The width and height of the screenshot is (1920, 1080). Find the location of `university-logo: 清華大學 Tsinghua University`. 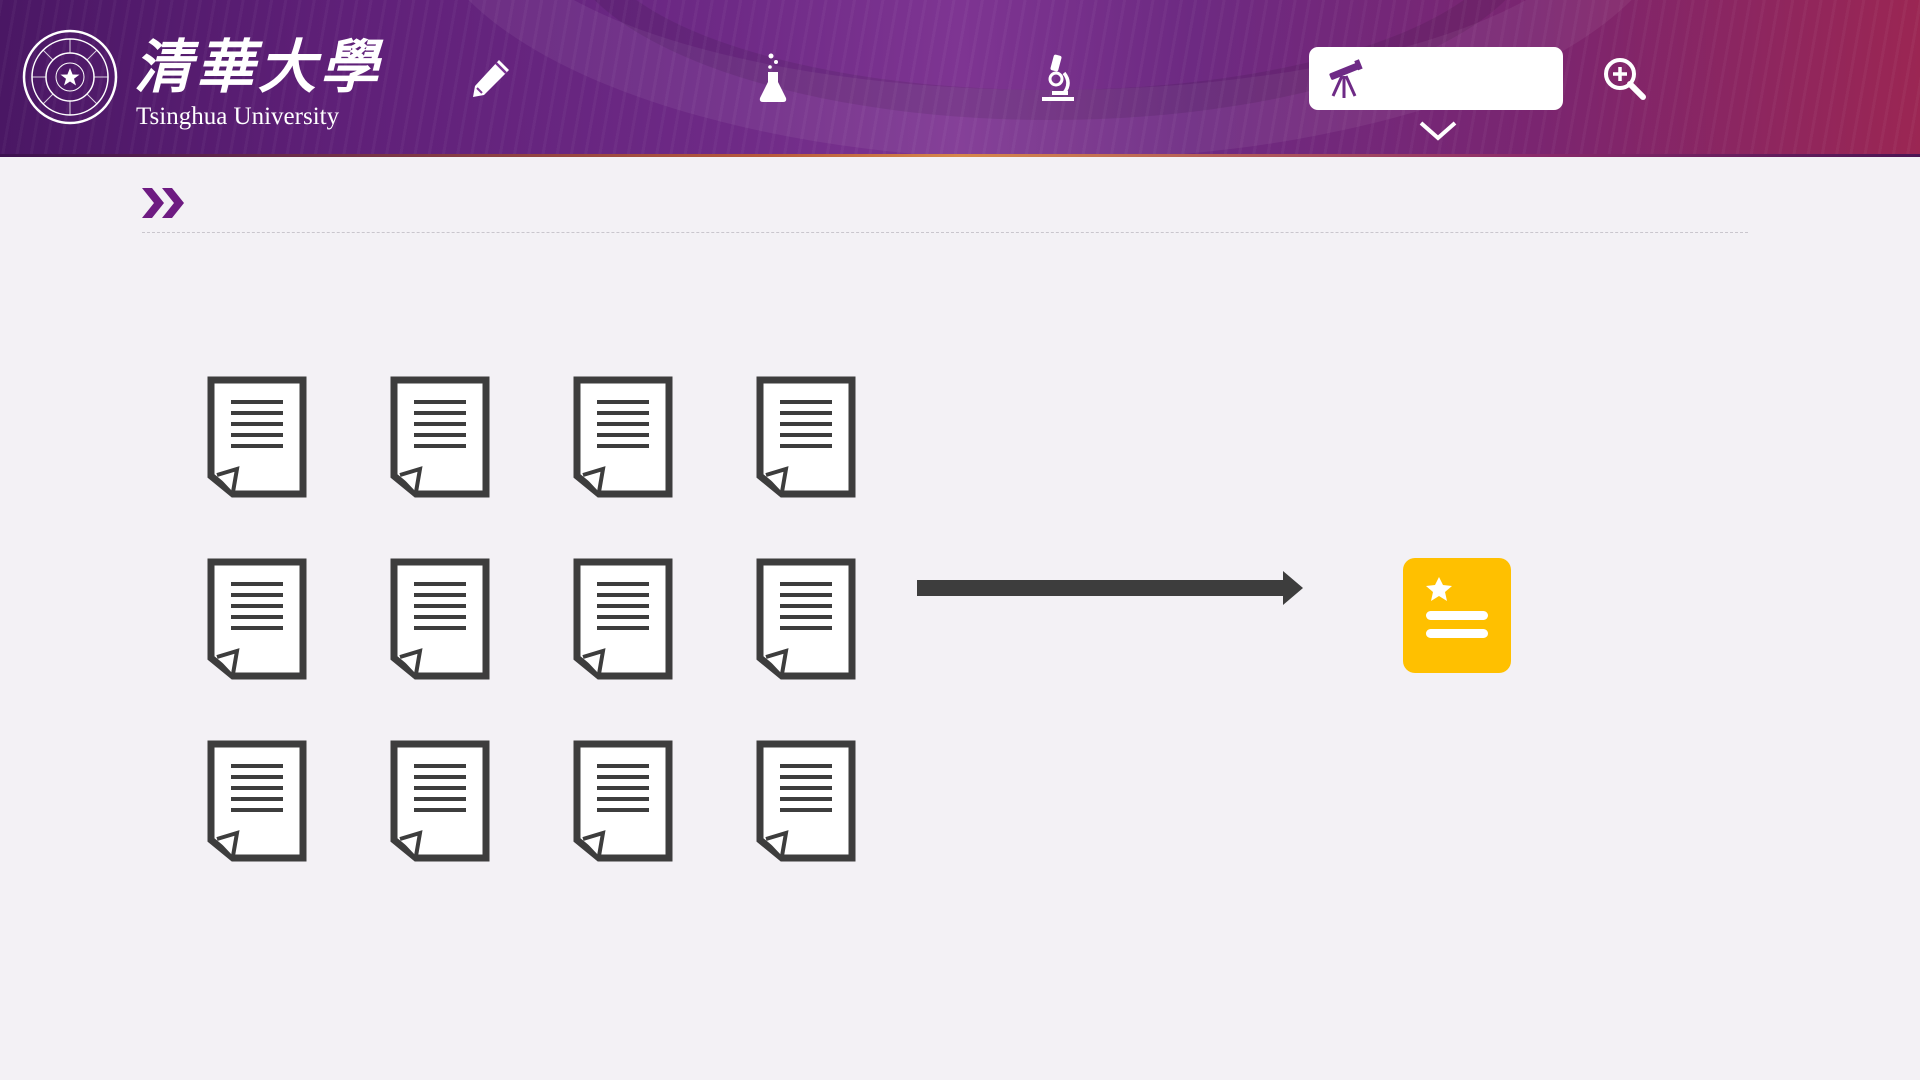

university-logo: 清華大學 Tsinghua University is located at coordinates (200, 81).